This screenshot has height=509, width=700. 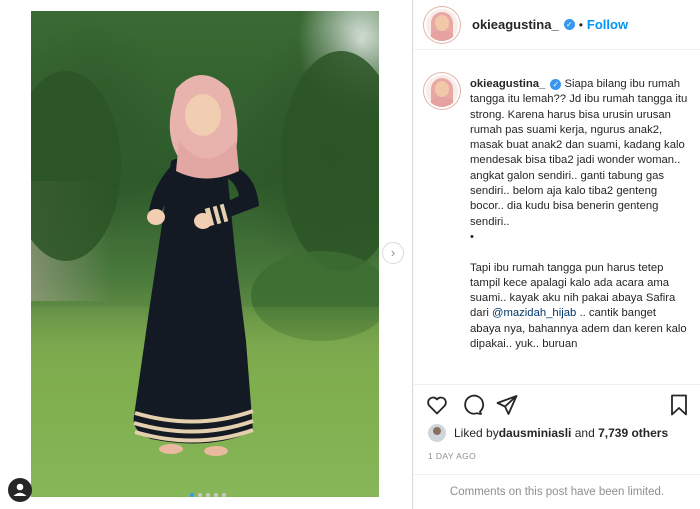 I want to click on post-header: okieagustina_ ✓ • Follow, so click(x=557, y=25).